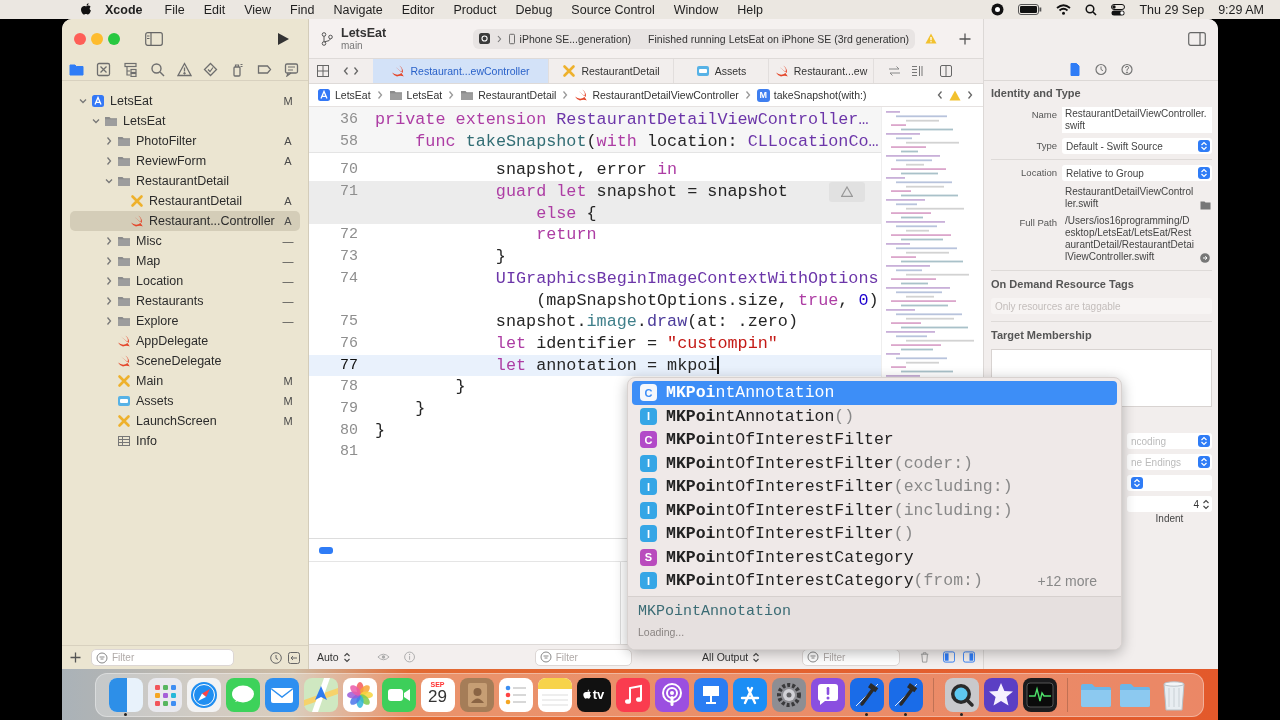 The image size is (1280, 720). Describe the element at coordinates (847, 191) in the screenshot. I see `warning-button` at that location.